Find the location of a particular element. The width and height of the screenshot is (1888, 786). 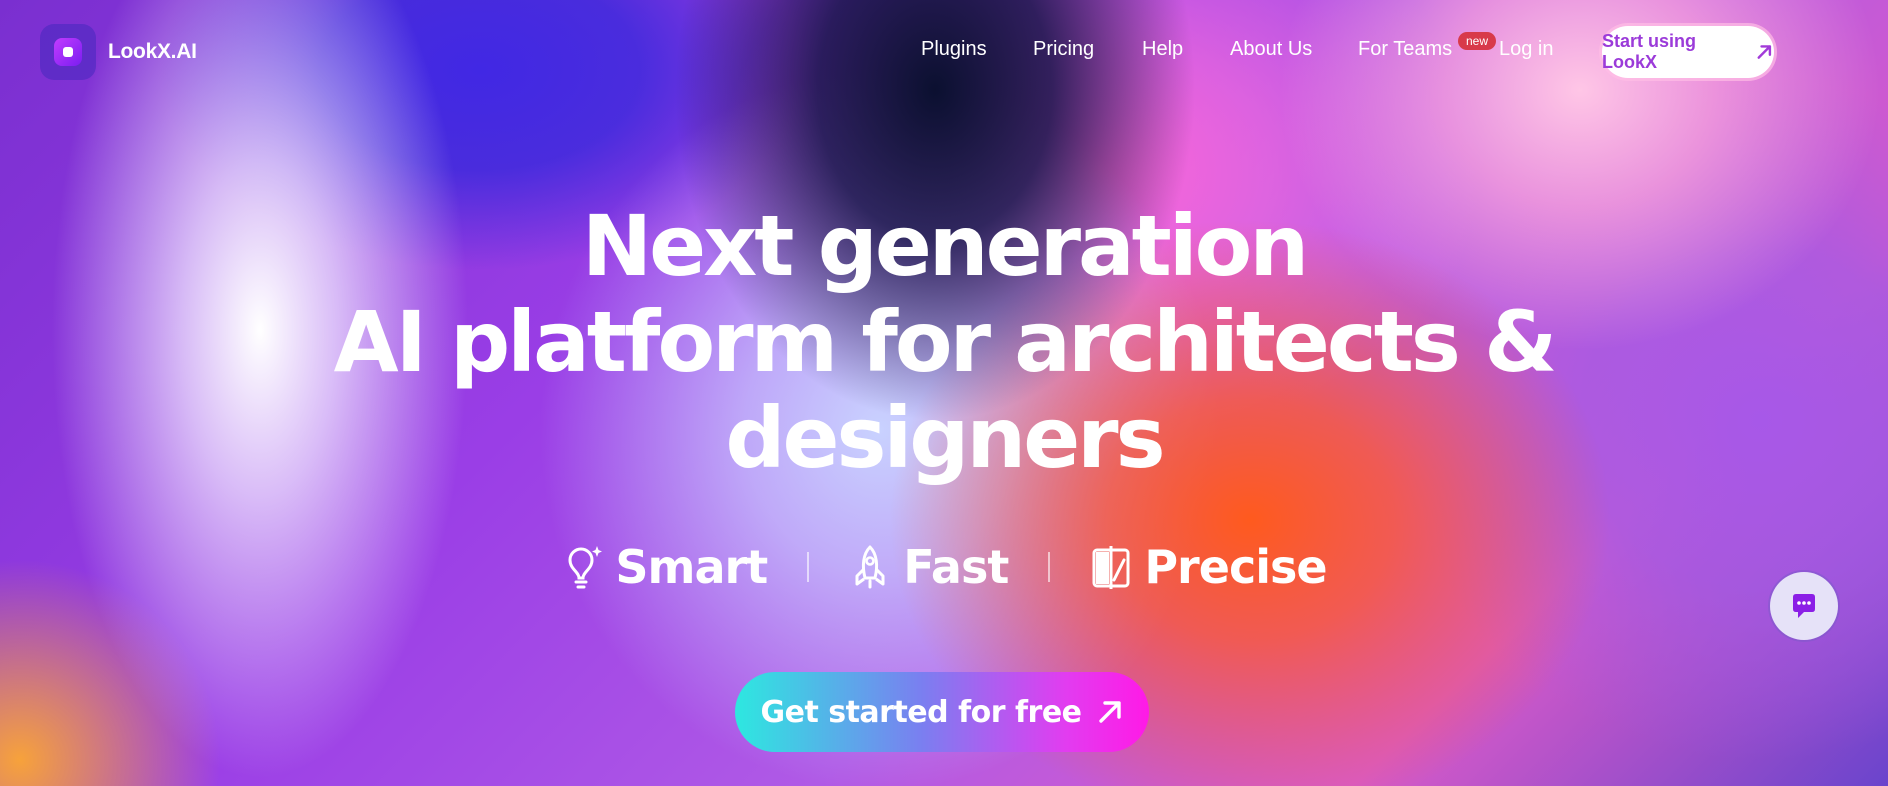

headline-line-2: AI platform for architects & is located at coordinates (945, 342).